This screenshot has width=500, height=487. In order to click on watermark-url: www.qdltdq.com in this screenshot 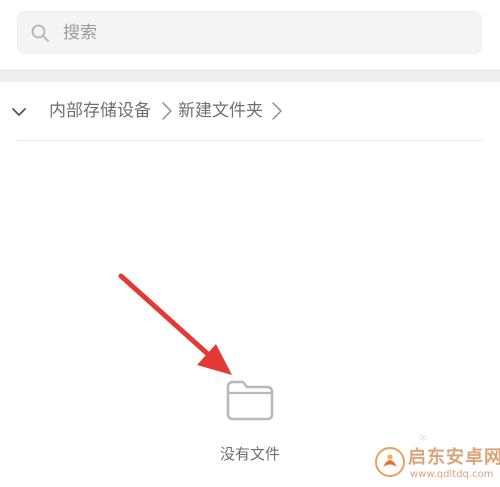, I will do `click(452, 474)`.